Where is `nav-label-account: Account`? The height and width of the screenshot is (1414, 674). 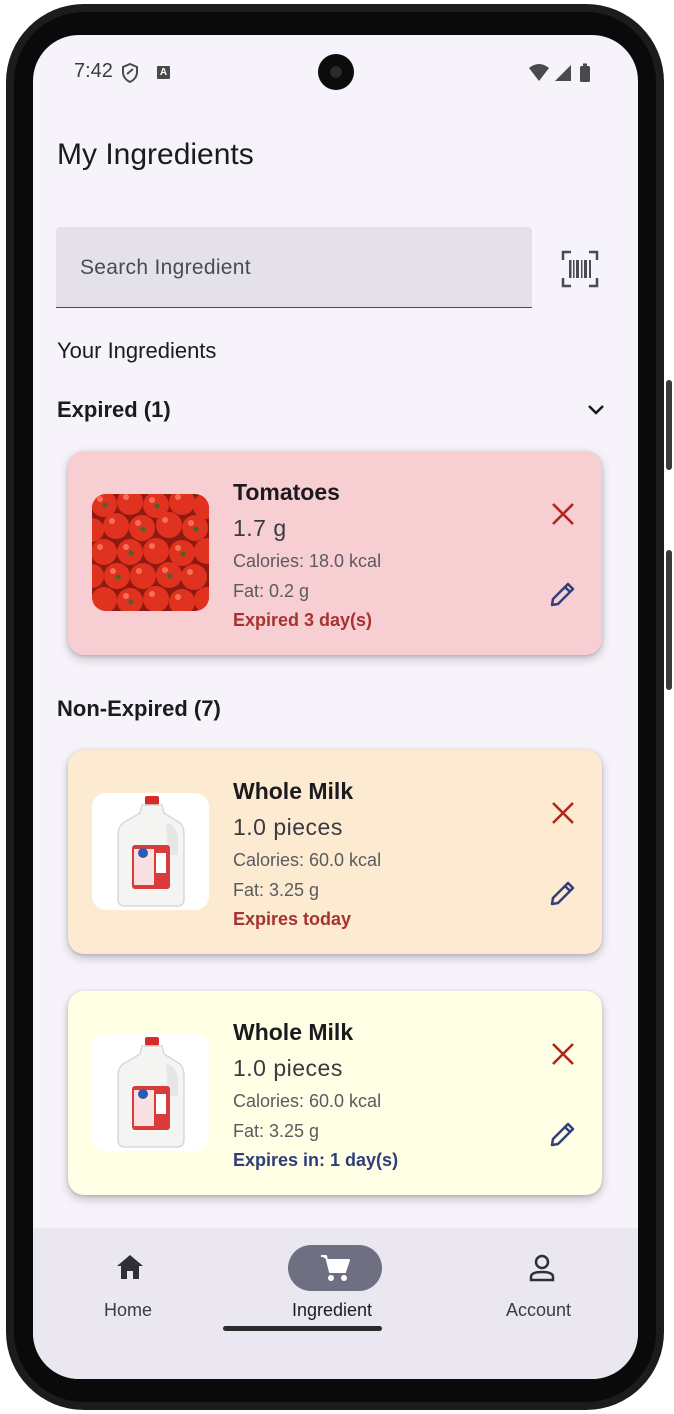
nav-label-account: Account is located at coordinates (539, 1310).